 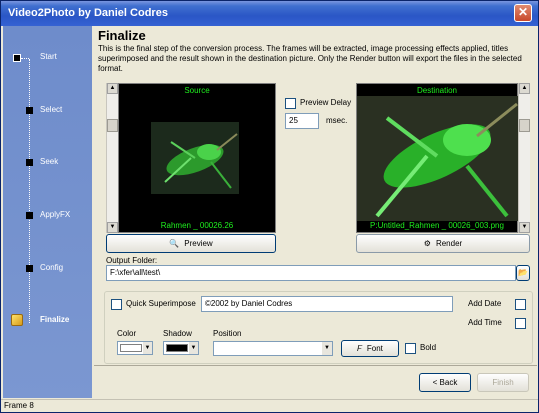 I want to click on destination-filename: P:Untitled_Rahmen _ 00026_003.png, so click(x=437, y=225).